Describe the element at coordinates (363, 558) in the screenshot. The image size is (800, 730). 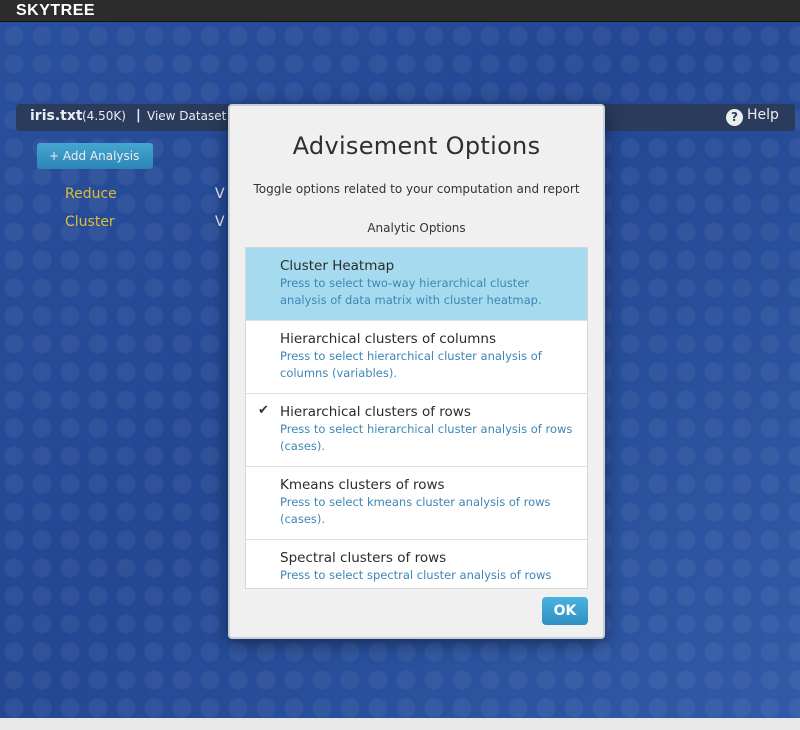
I see `option-title: Spectral clusters of rows` at that location.